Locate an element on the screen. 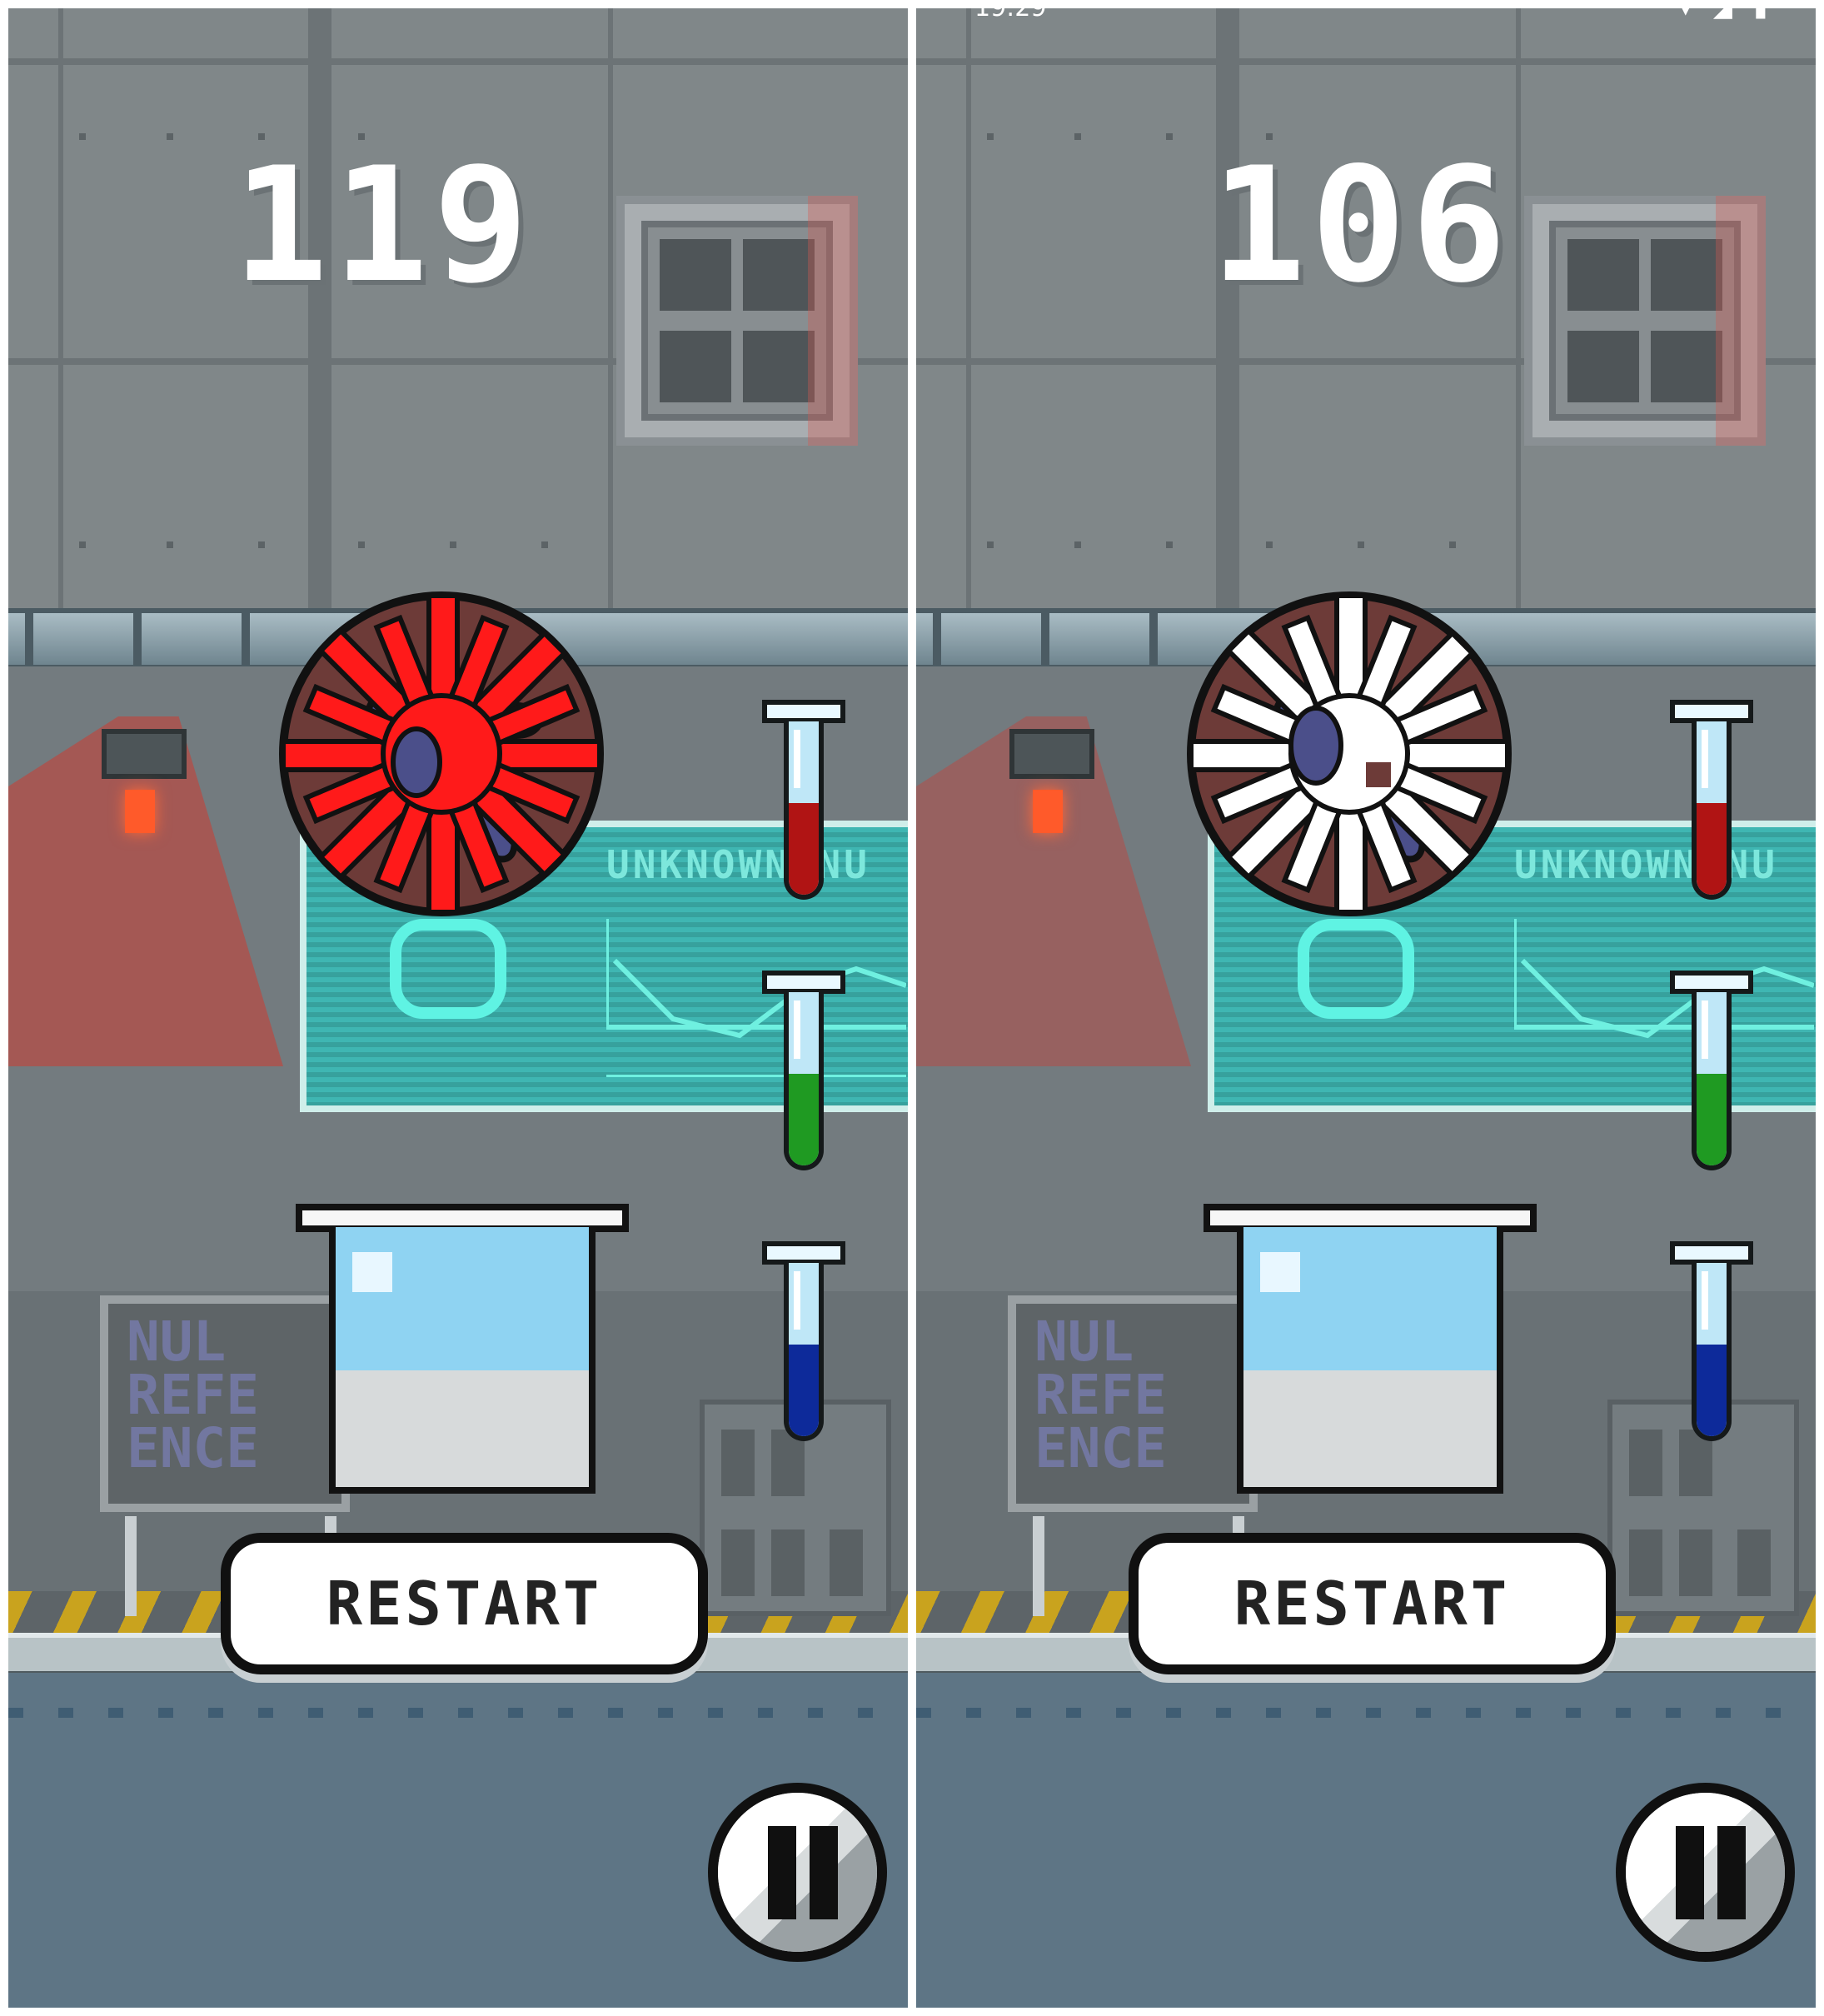 This screenshot has height=2016, width=1824. status-time: 19:29 is located at coordinates (1010, 15).